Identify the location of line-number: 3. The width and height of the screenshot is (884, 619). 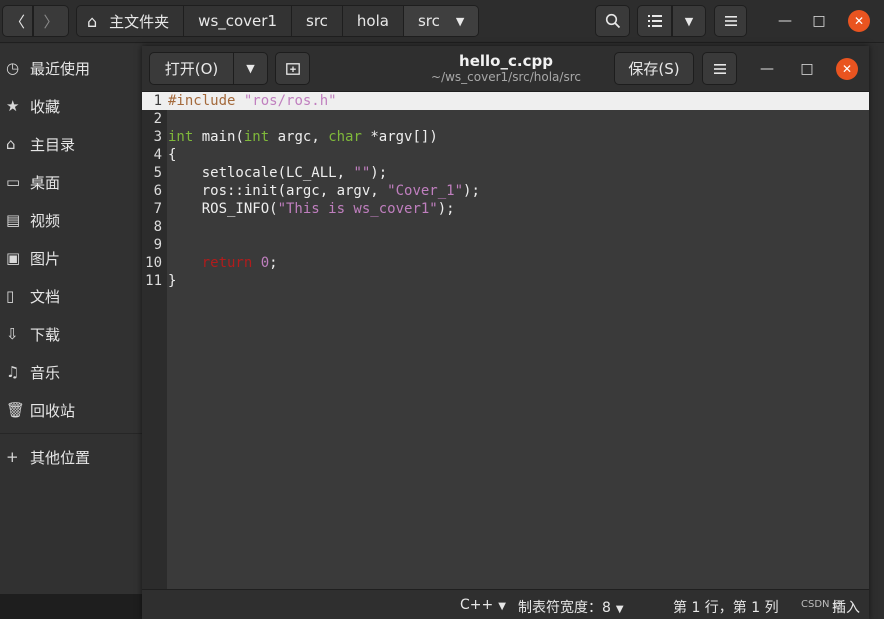
(157, 137).